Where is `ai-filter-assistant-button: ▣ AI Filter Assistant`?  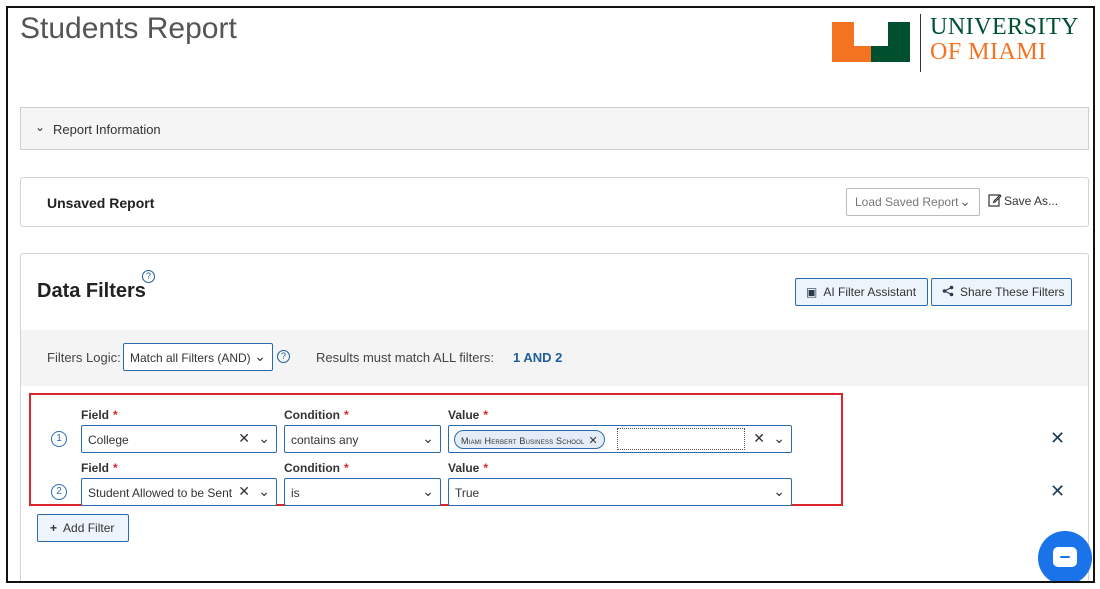 ai-filter-assistant-button: ▣ AI Filter Assistant is located at coordinates (861, 292).